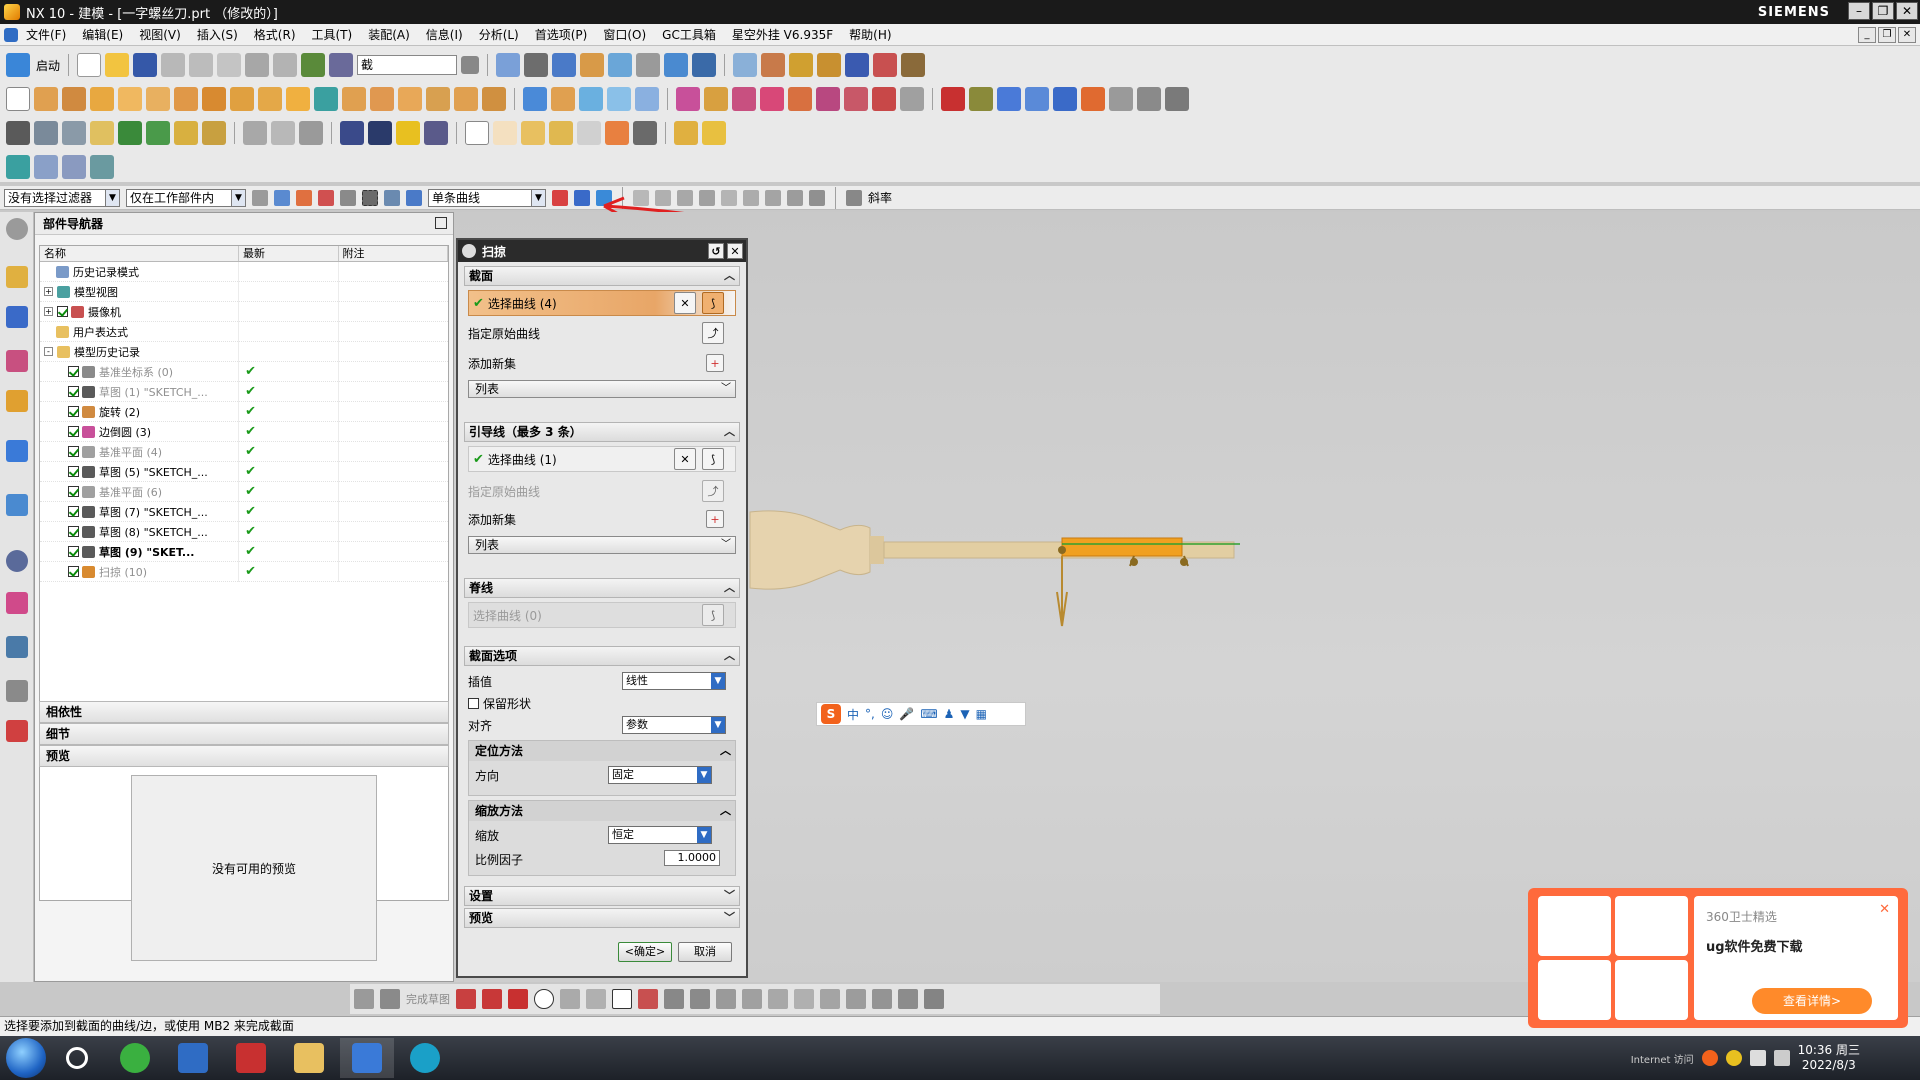  What do you see at coordinates (602, 363) in the screenshot?
I see `section-add-new-set: 添加新集` at bounding box center [602, 363].